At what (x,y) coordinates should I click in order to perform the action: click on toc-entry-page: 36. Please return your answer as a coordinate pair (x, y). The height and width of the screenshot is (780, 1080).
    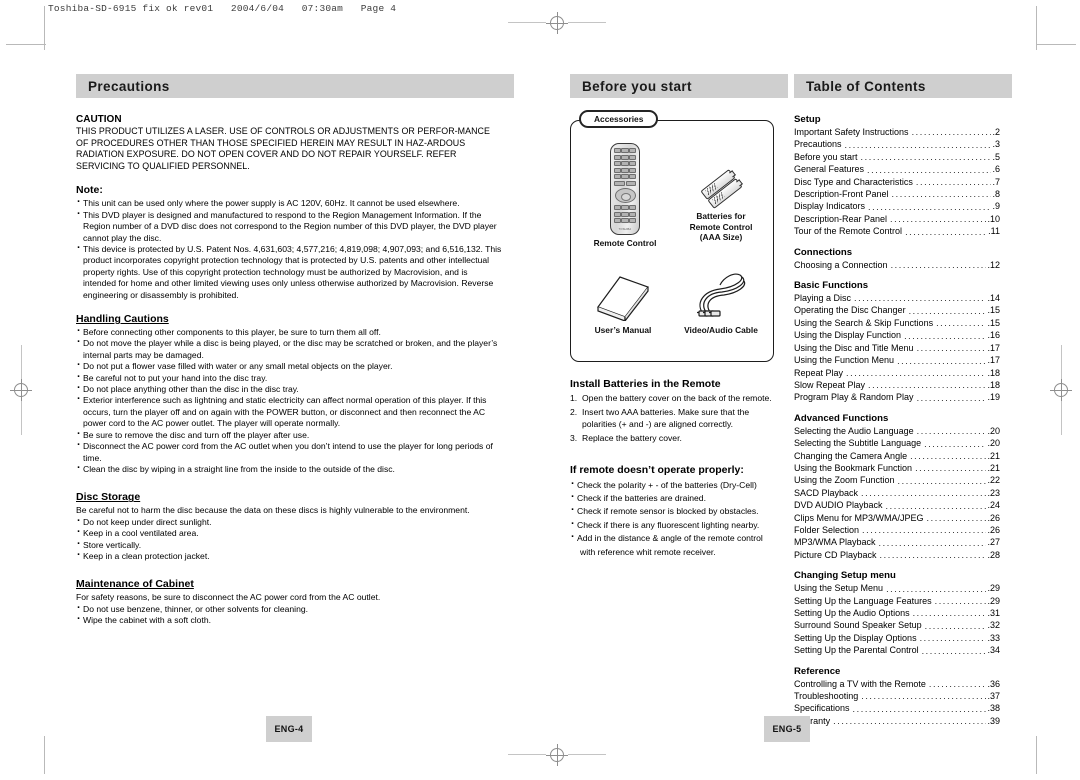
    Looking at the image, I should click on (993, 684).